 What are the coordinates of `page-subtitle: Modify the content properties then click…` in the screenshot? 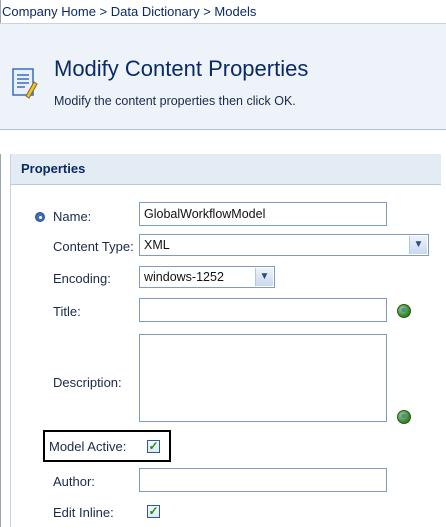 It's located at (175, 101).